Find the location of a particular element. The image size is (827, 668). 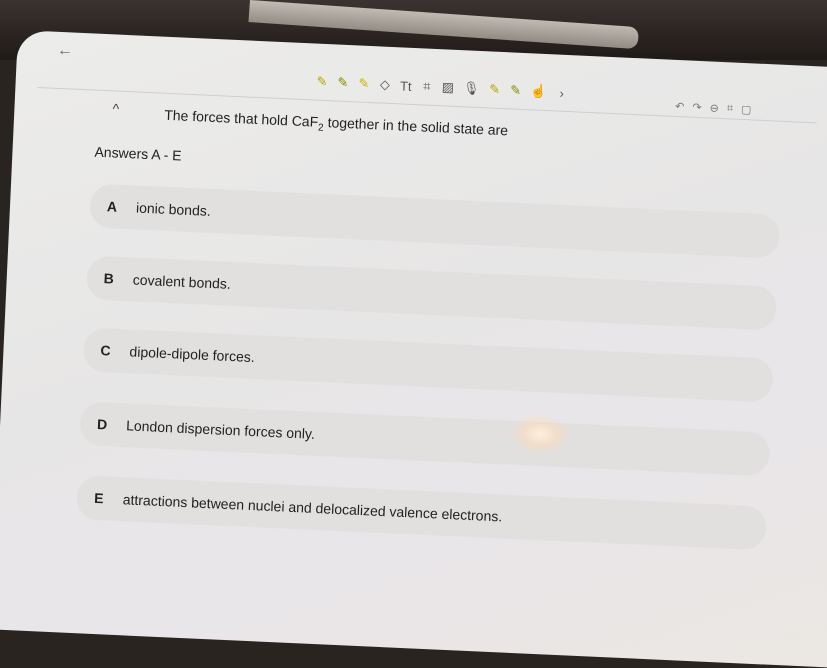

marker-icon: ✎ is located at coordinates (364, 83).